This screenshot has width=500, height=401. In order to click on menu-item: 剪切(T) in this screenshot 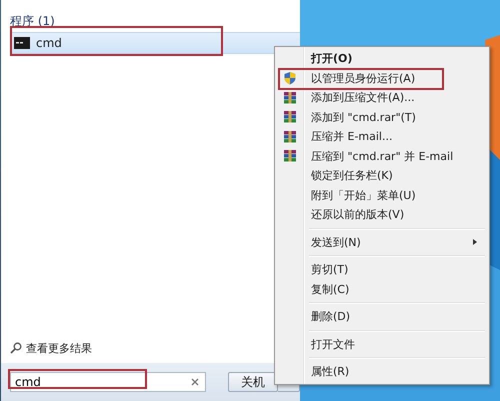, I will do `click(382, 270)`.